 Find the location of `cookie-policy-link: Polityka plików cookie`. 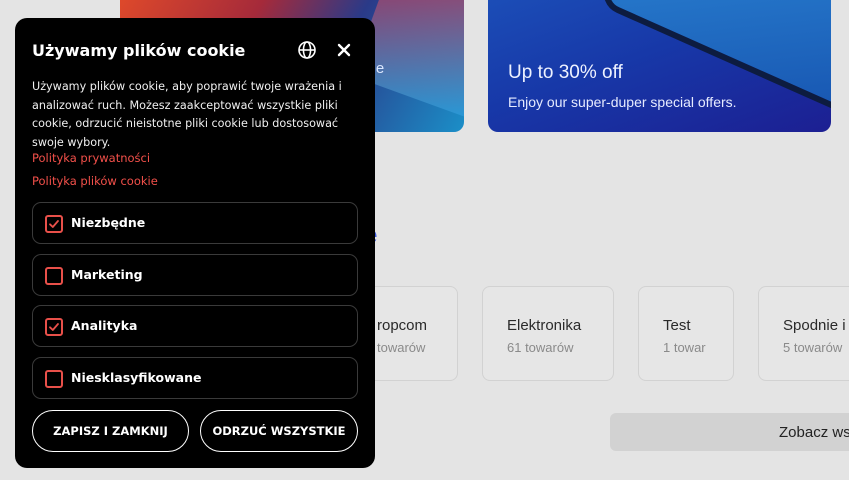

cookie-policy-link: Polityka plików cookie is located at coordinates (95, 181).